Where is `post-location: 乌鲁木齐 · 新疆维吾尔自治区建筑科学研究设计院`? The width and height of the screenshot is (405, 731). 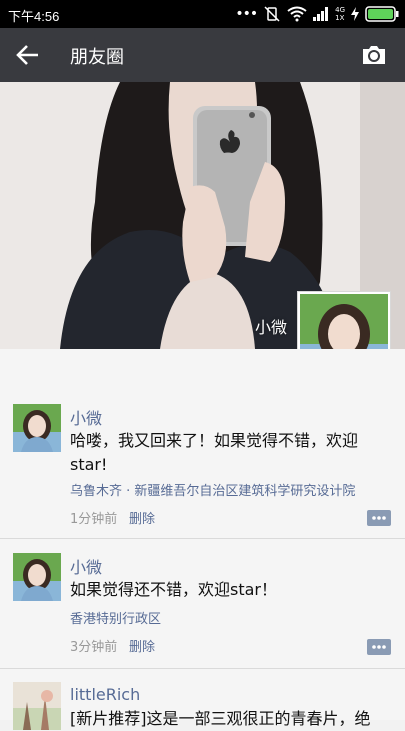
post-location: 乌鲁木齐 · 新疆维吾尔自治区建筑科学研究设计院 is located at coordinates (212, 489).